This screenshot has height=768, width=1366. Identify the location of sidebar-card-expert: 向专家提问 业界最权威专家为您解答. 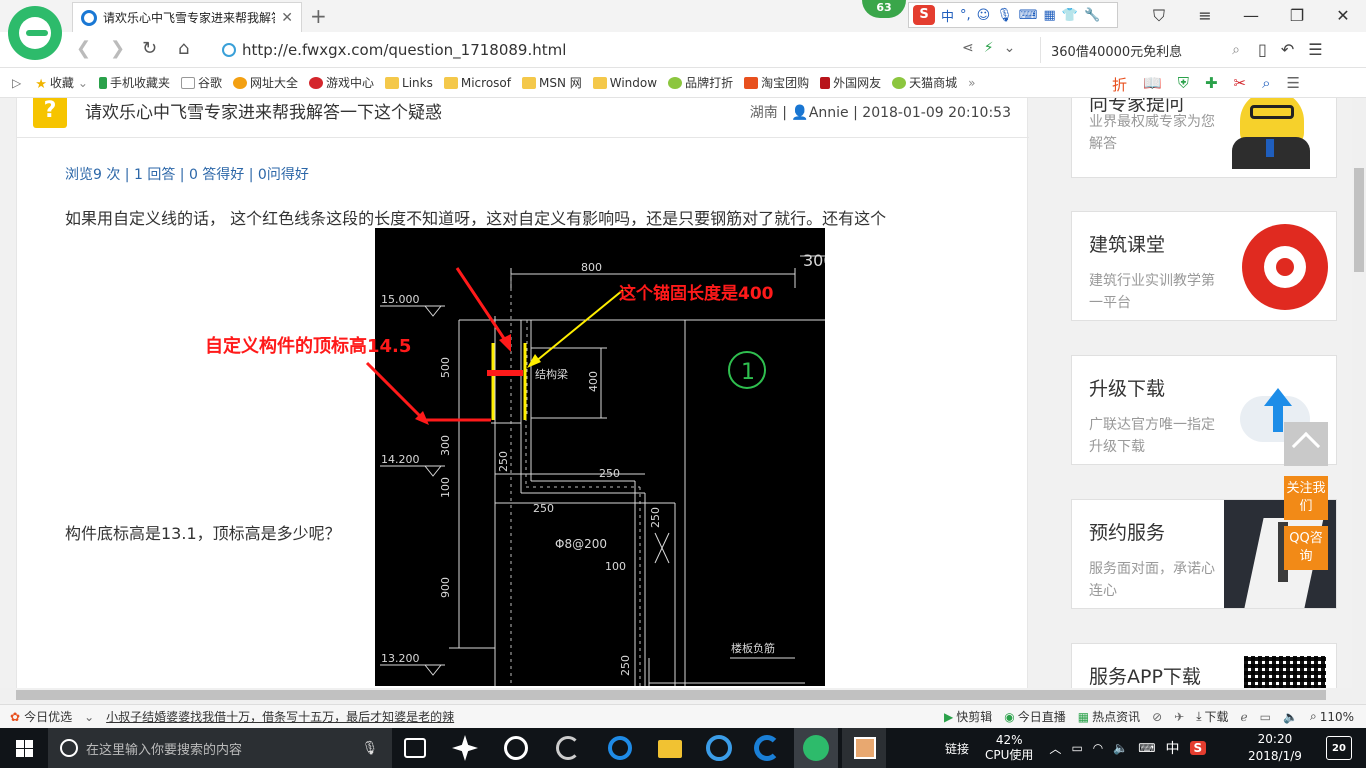
(1204, 138).